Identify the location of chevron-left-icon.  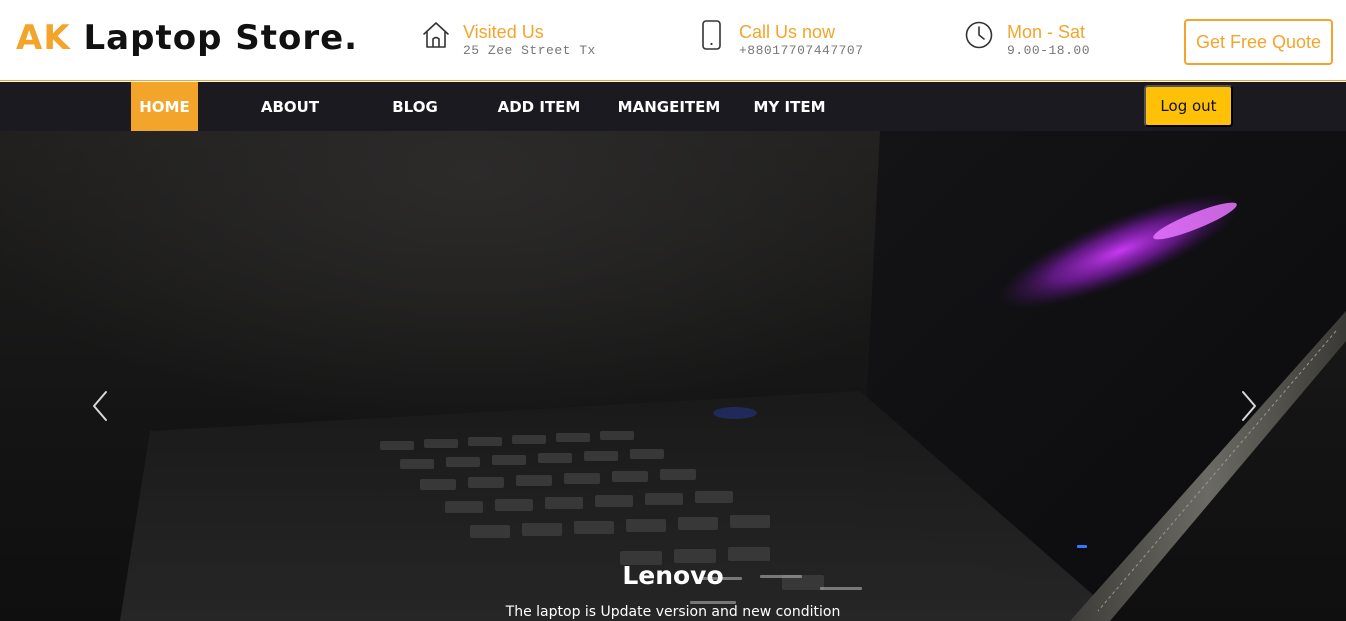
(101, 406).